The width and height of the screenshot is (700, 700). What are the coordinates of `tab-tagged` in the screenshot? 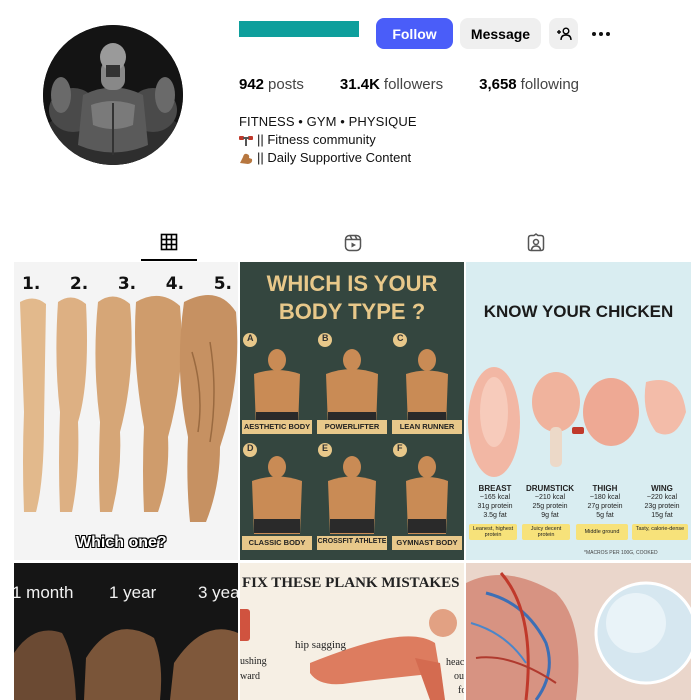 It's located at (536, 243).